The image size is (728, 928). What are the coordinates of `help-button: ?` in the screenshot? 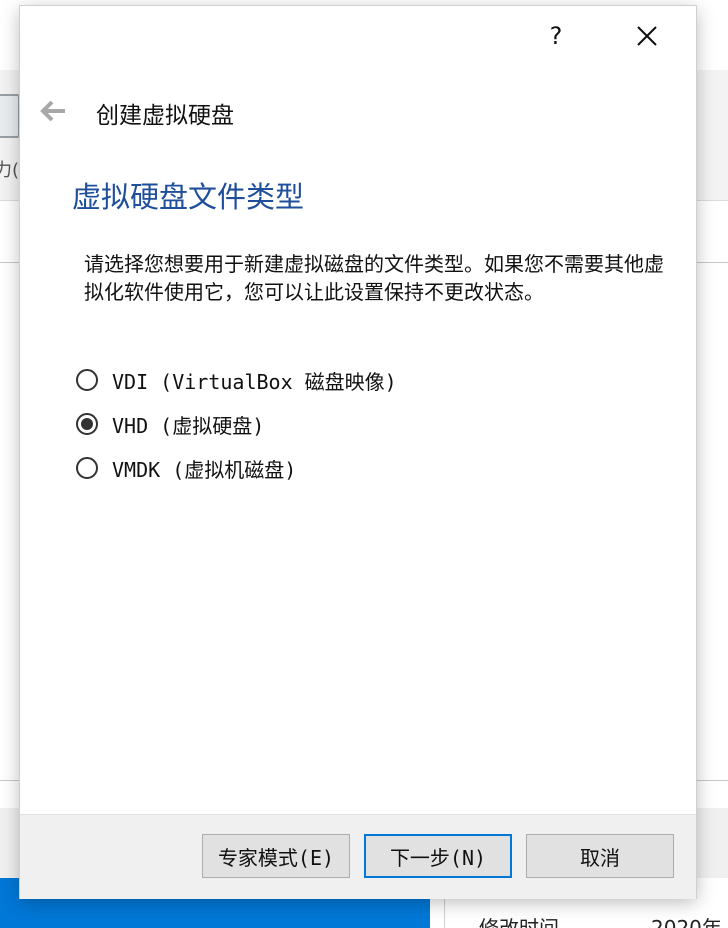 It's located at (556, 36).